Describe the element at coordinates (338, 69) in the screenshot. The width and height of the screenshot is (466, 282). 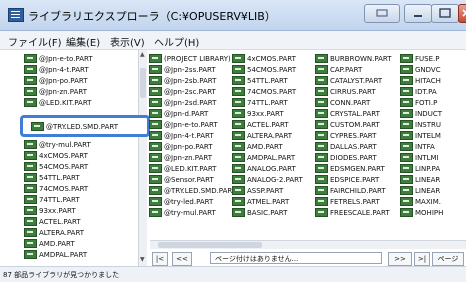
I see `list-item: CAP.PART` at that location.